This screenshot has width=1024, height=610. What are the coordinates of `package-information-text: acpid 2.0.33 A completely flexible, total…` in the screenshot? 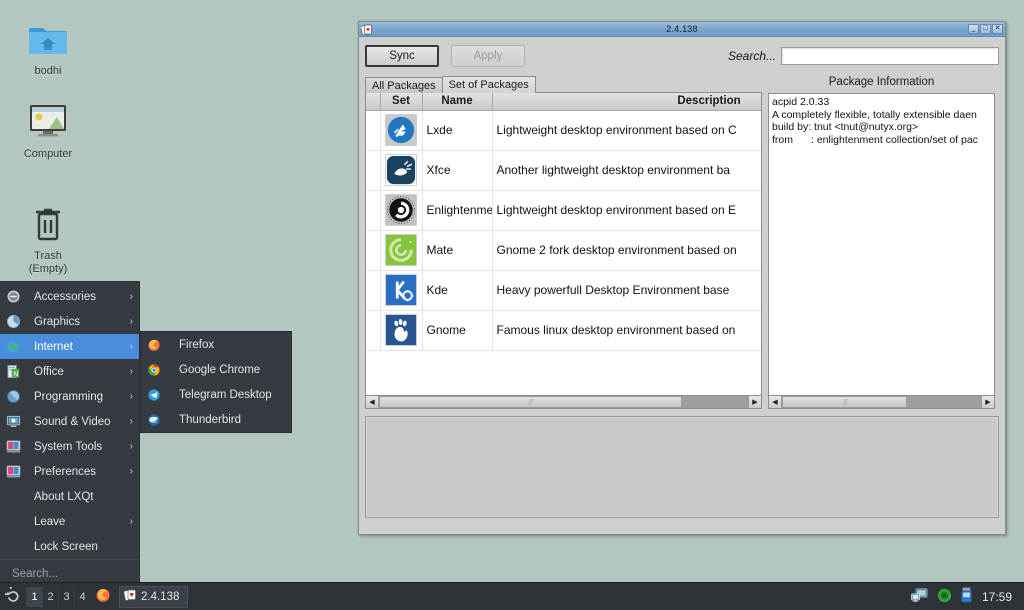 It's located at (881, 244).